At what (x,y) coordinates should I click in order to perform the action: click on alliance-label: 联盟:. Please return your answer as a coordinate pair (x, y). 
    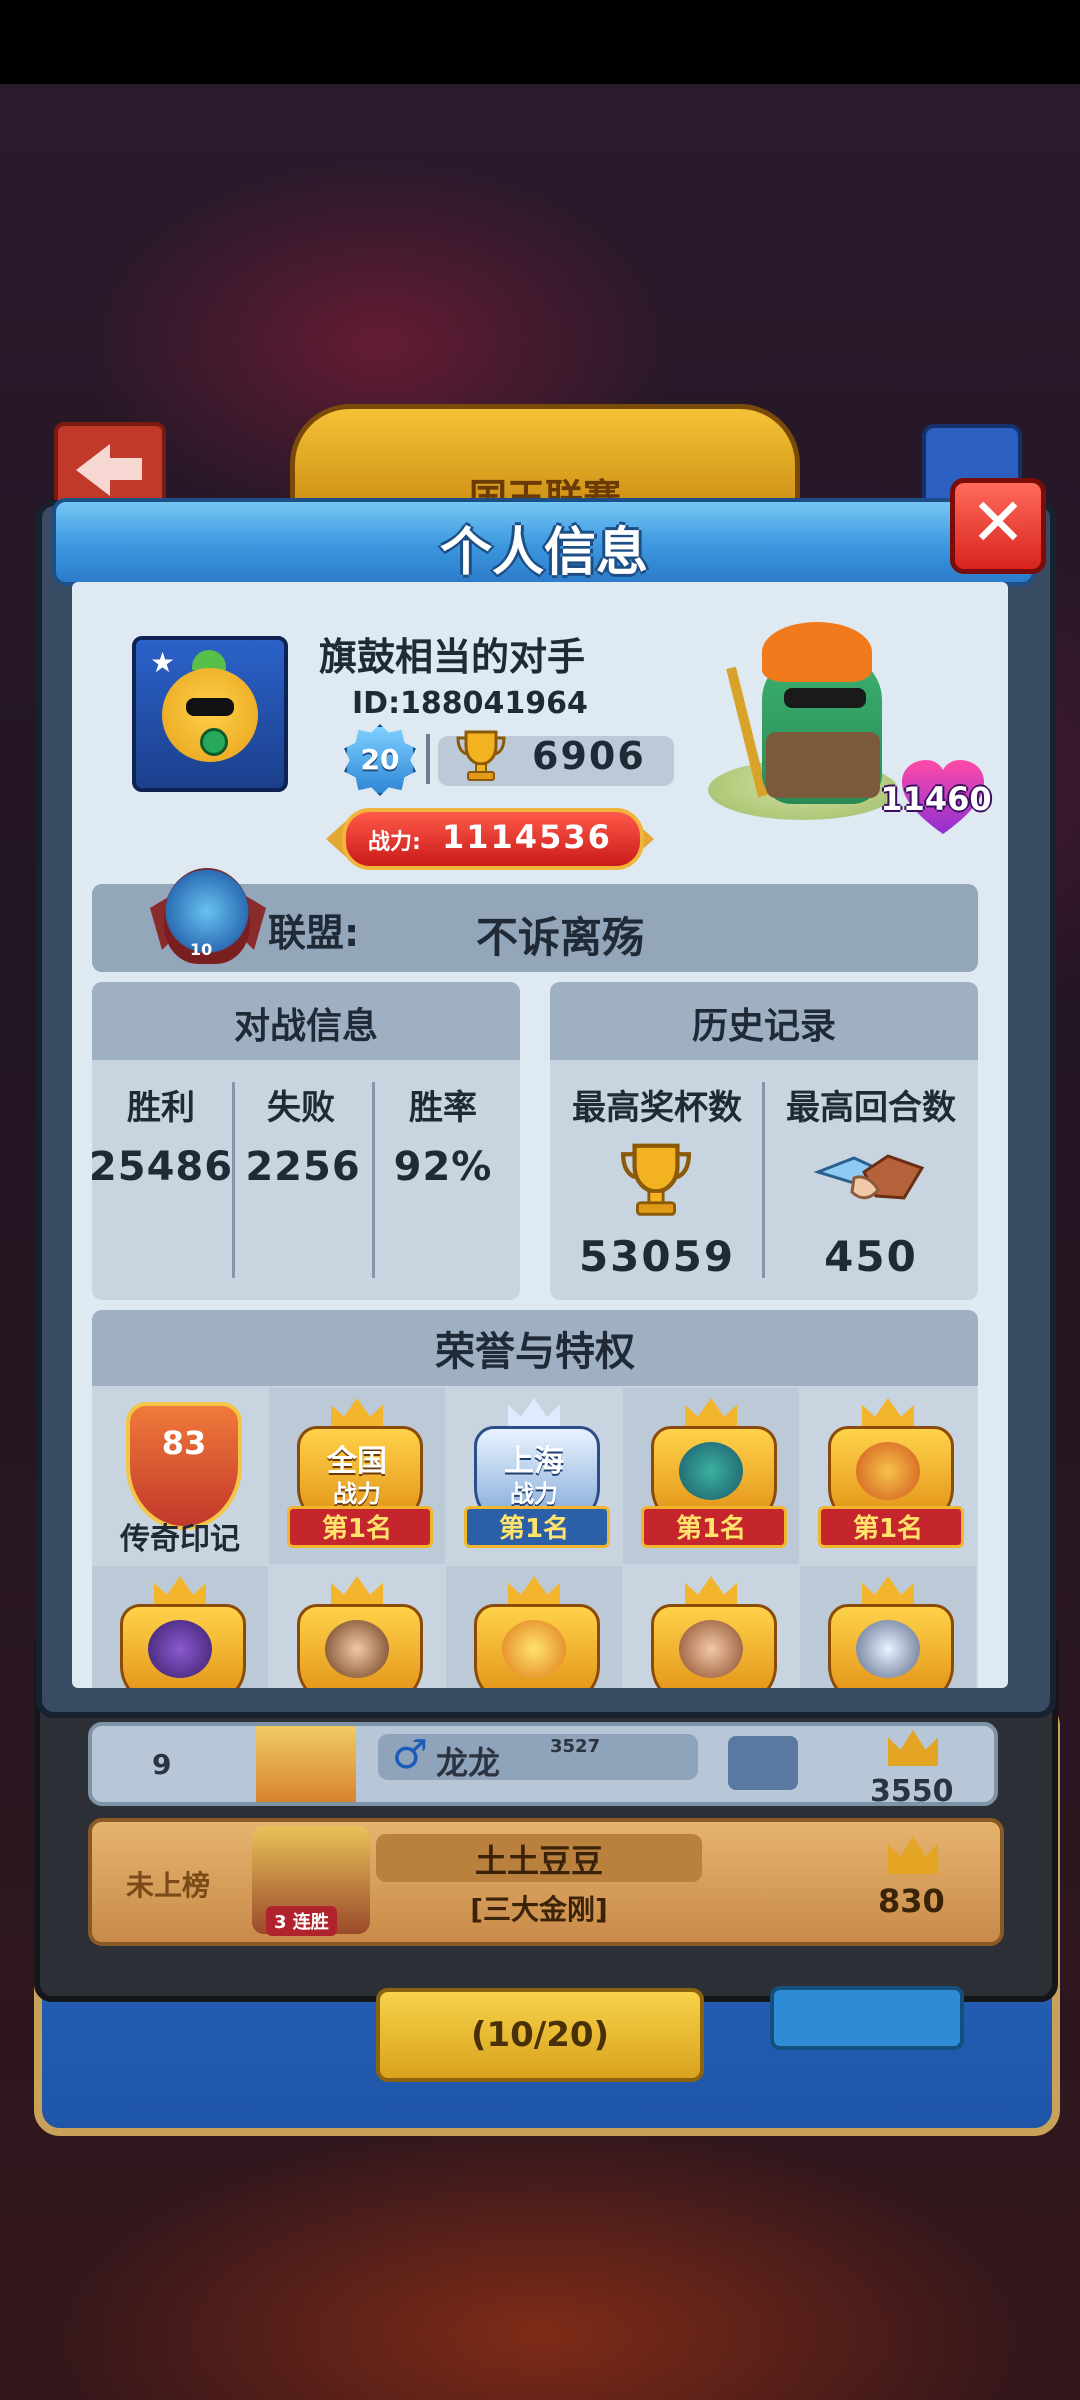
    Looking at the image, I should click on (314, 933).